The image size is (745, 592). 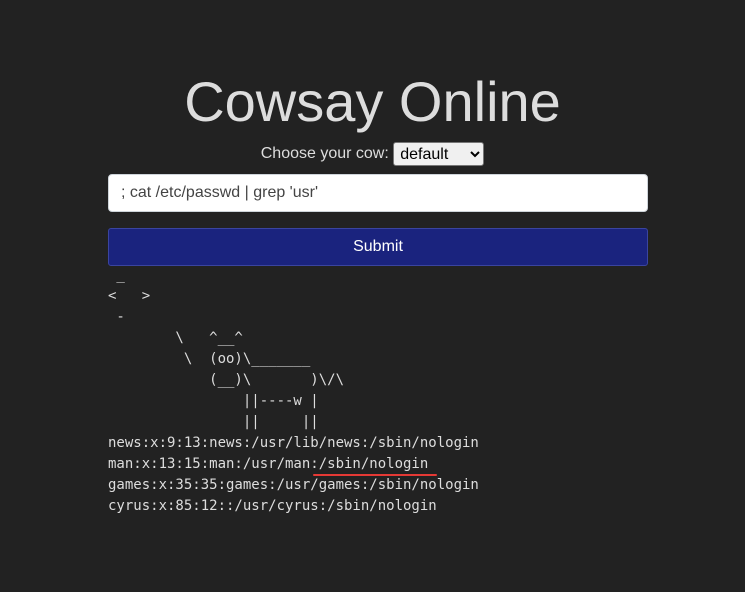 I want to click on command-input, so click(x=378, y=193).